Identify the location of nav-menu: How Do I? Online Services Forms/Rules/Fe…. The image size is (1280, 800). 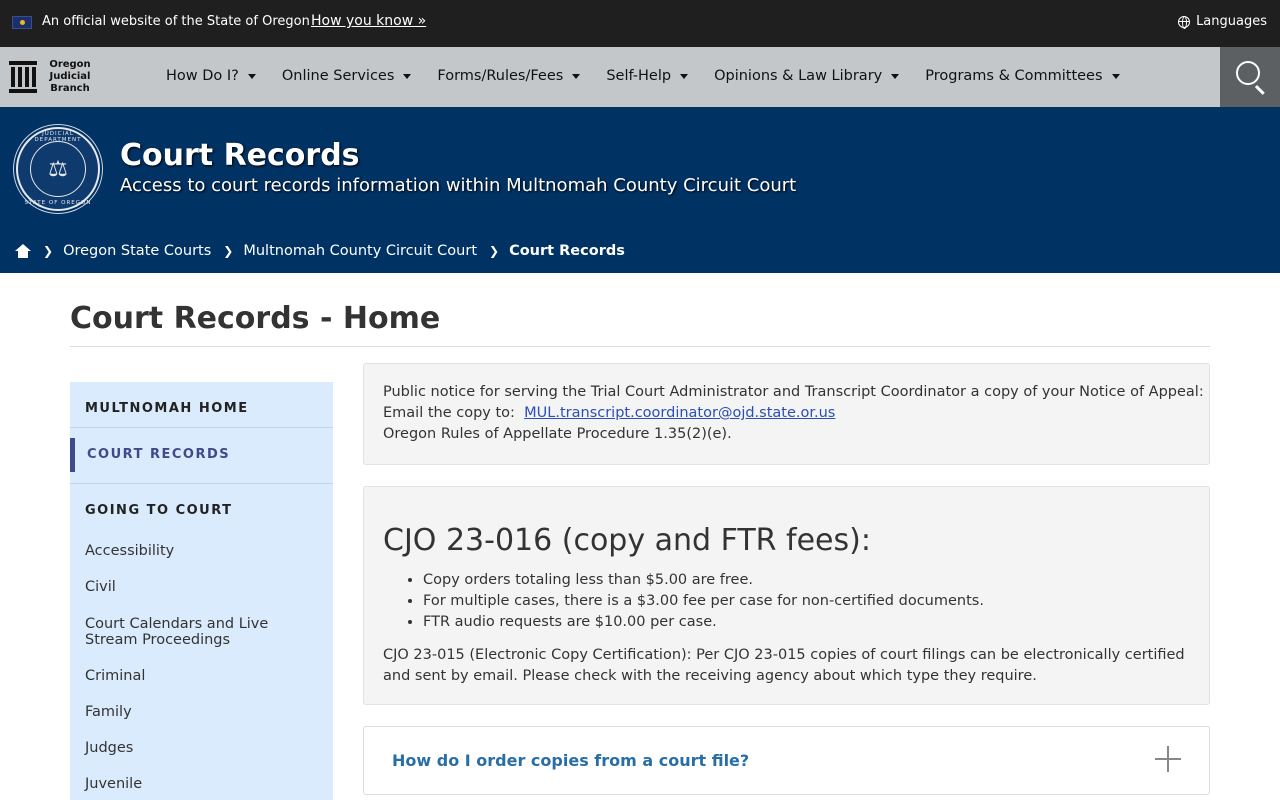
(656, 76).